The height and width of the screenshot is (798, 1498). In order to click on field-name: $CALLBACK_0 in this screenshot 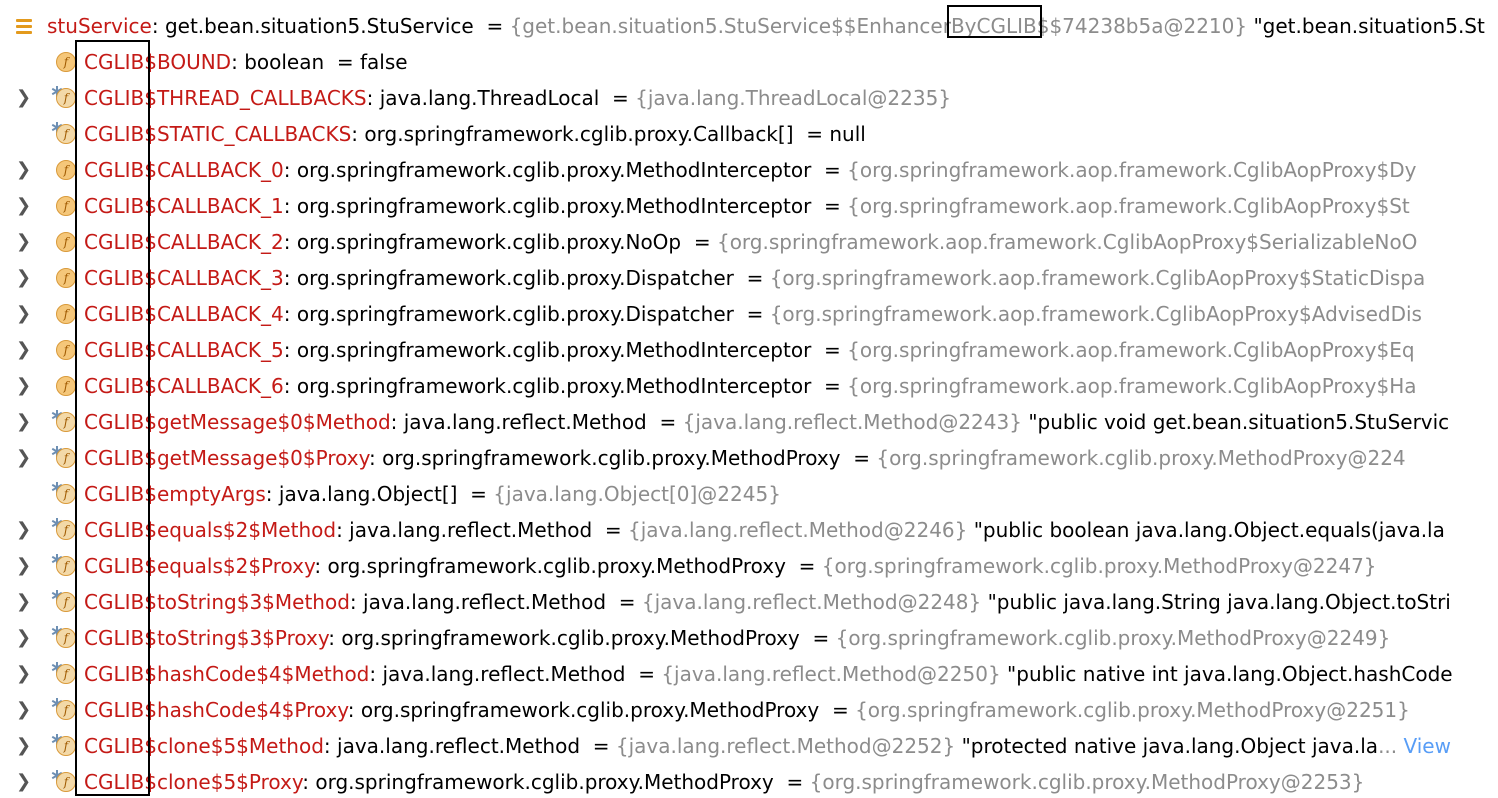, I will do `click(214, 170)`.